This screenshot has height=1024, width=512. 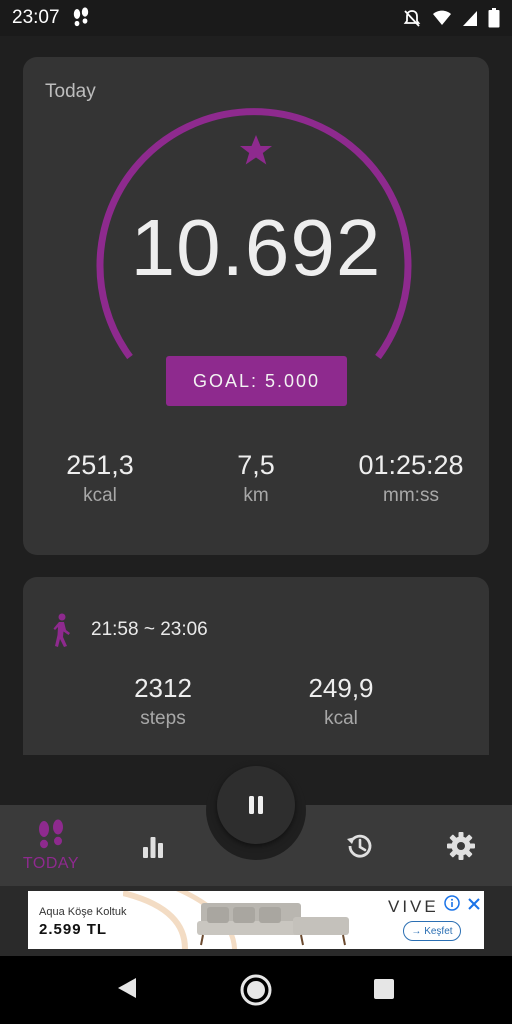 I want to click on ad-info-icon, so click(x=452, y=903).